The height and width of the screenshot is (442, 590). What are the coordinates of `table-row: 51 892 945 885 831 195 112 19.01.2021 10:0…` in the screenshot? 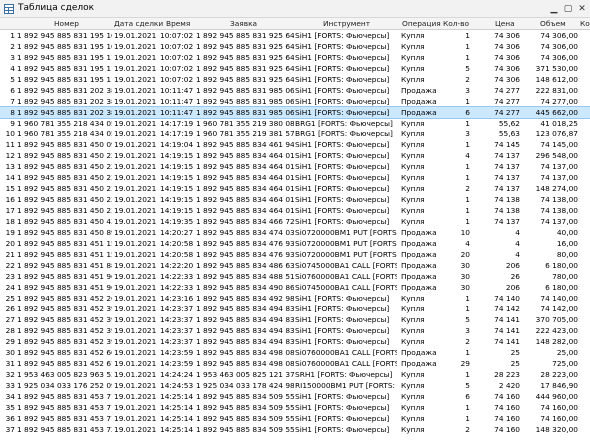 It's located at (295, 79).